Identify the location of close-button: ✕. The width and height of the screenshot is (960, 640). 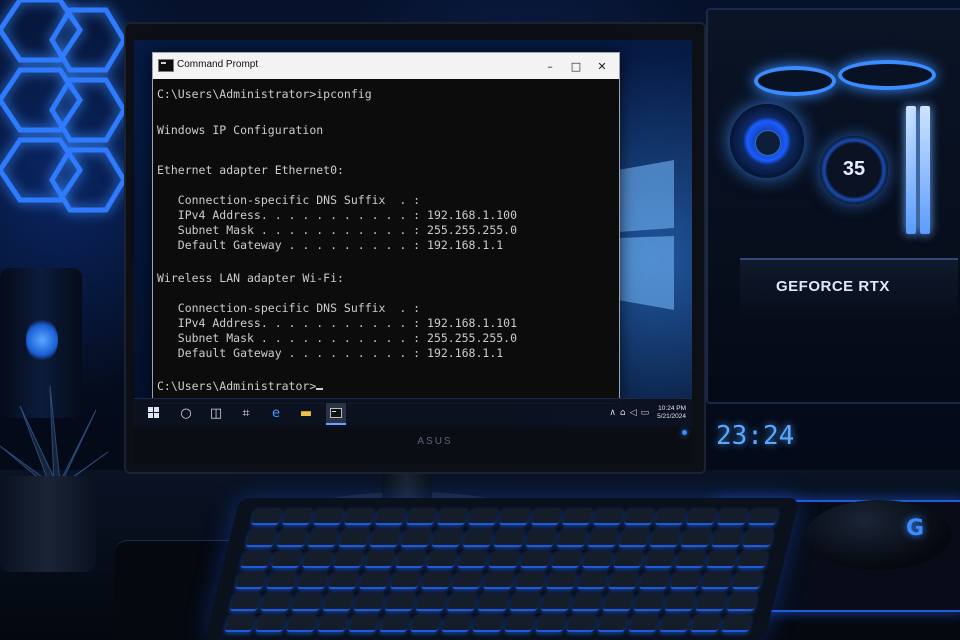
(602, 66).